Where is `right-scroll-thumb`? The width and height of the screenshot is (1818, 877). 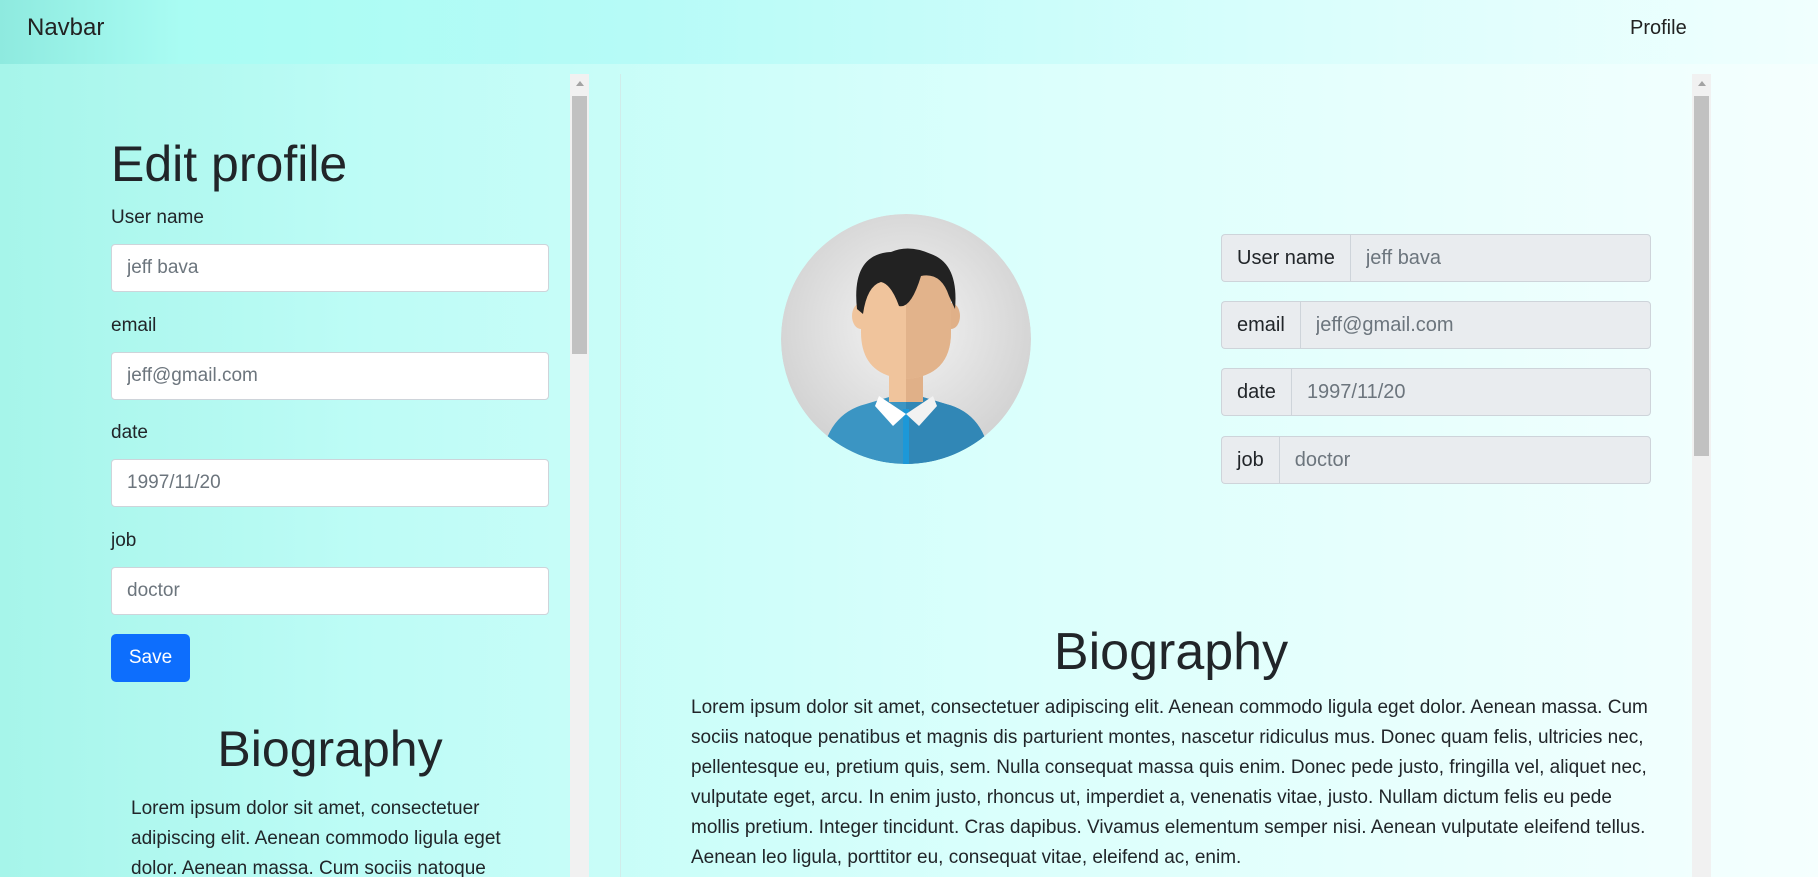 right-scroll-thumb is located at coordinates (1701, 276).